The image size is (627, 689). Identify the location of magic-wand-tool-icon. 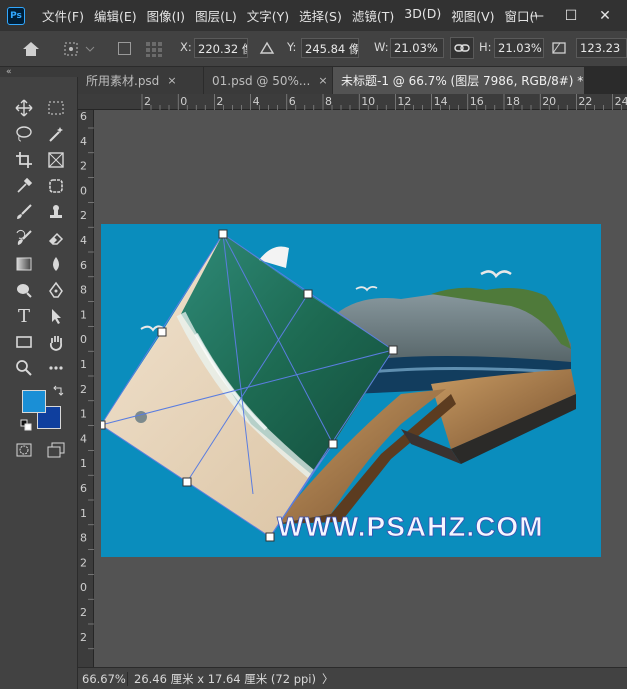
(56, 134).